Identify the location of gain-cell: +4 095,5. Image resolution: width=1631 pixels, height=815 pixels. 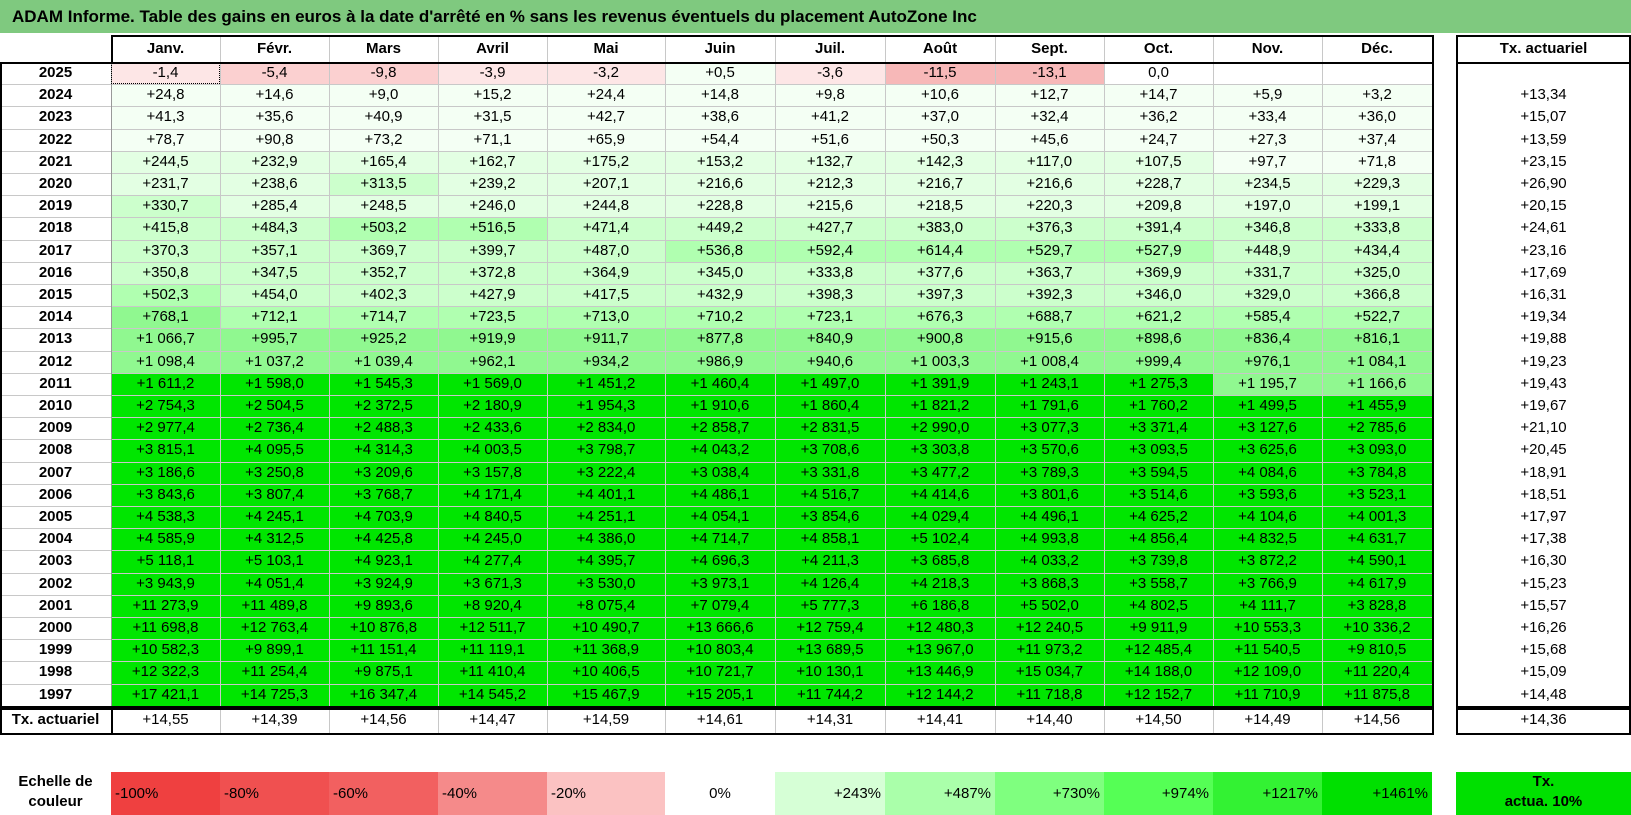
(274, 450).